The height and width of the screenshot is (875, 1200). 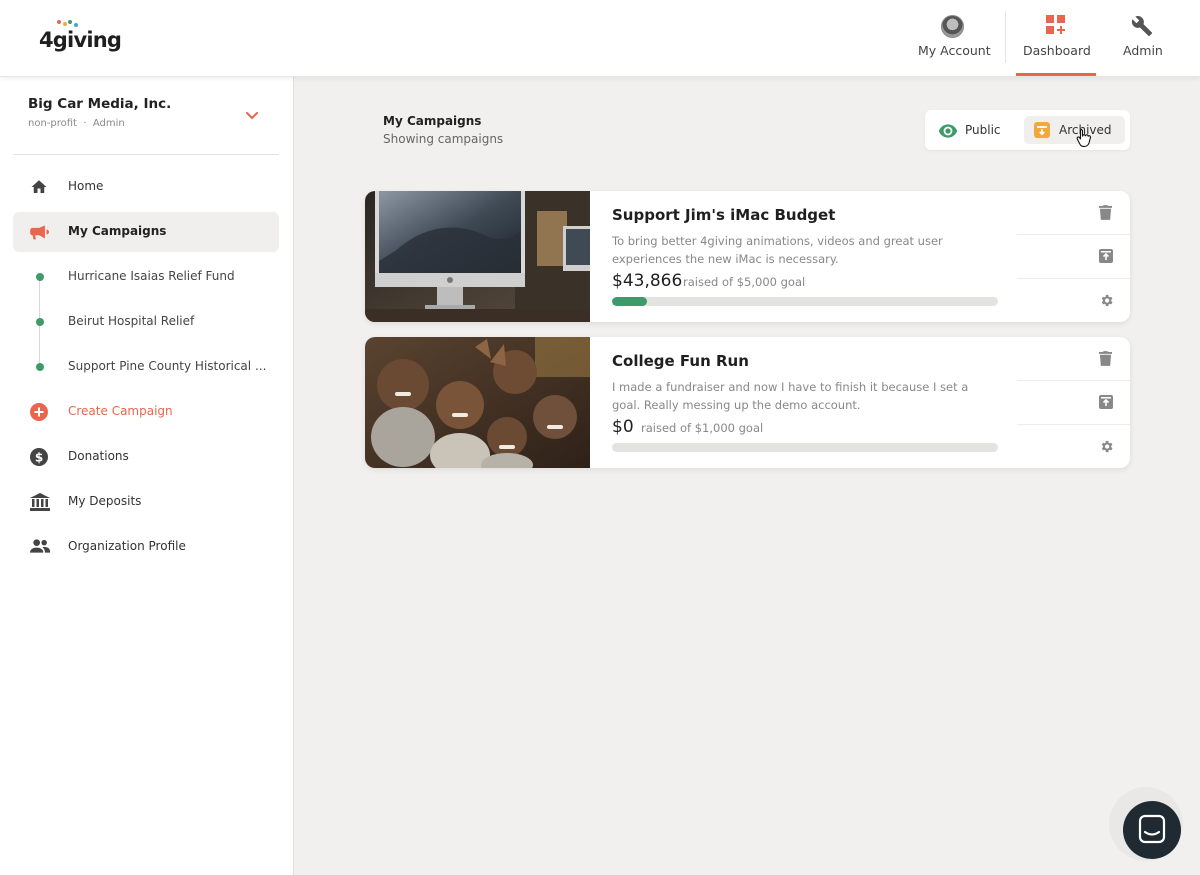 What do you see at coordinates (1057, 50) in the screenshot?
I see `nav-dashboard-label: Dashboard` at bounding box center [1057, 50].